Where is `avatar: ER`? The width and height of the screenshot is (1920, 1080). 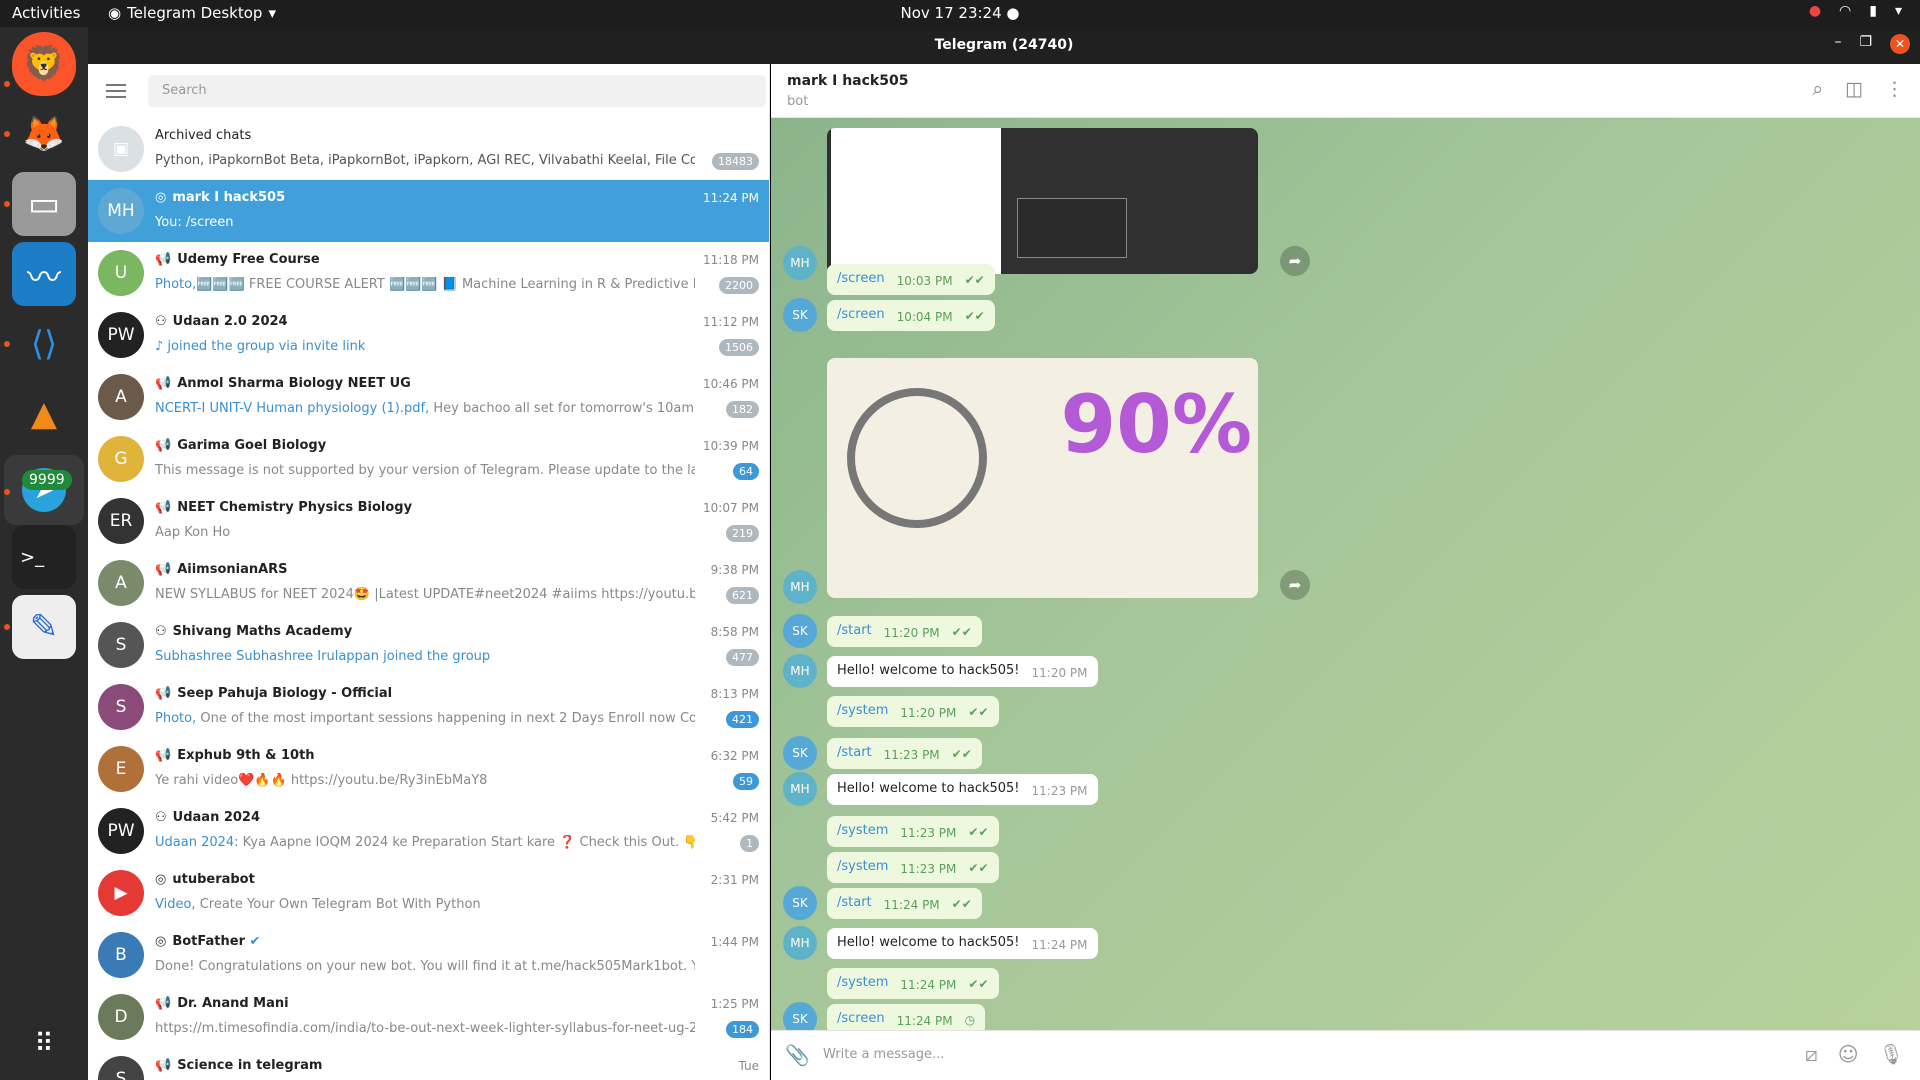
avatar: ER is located at coordinates (121, 521).